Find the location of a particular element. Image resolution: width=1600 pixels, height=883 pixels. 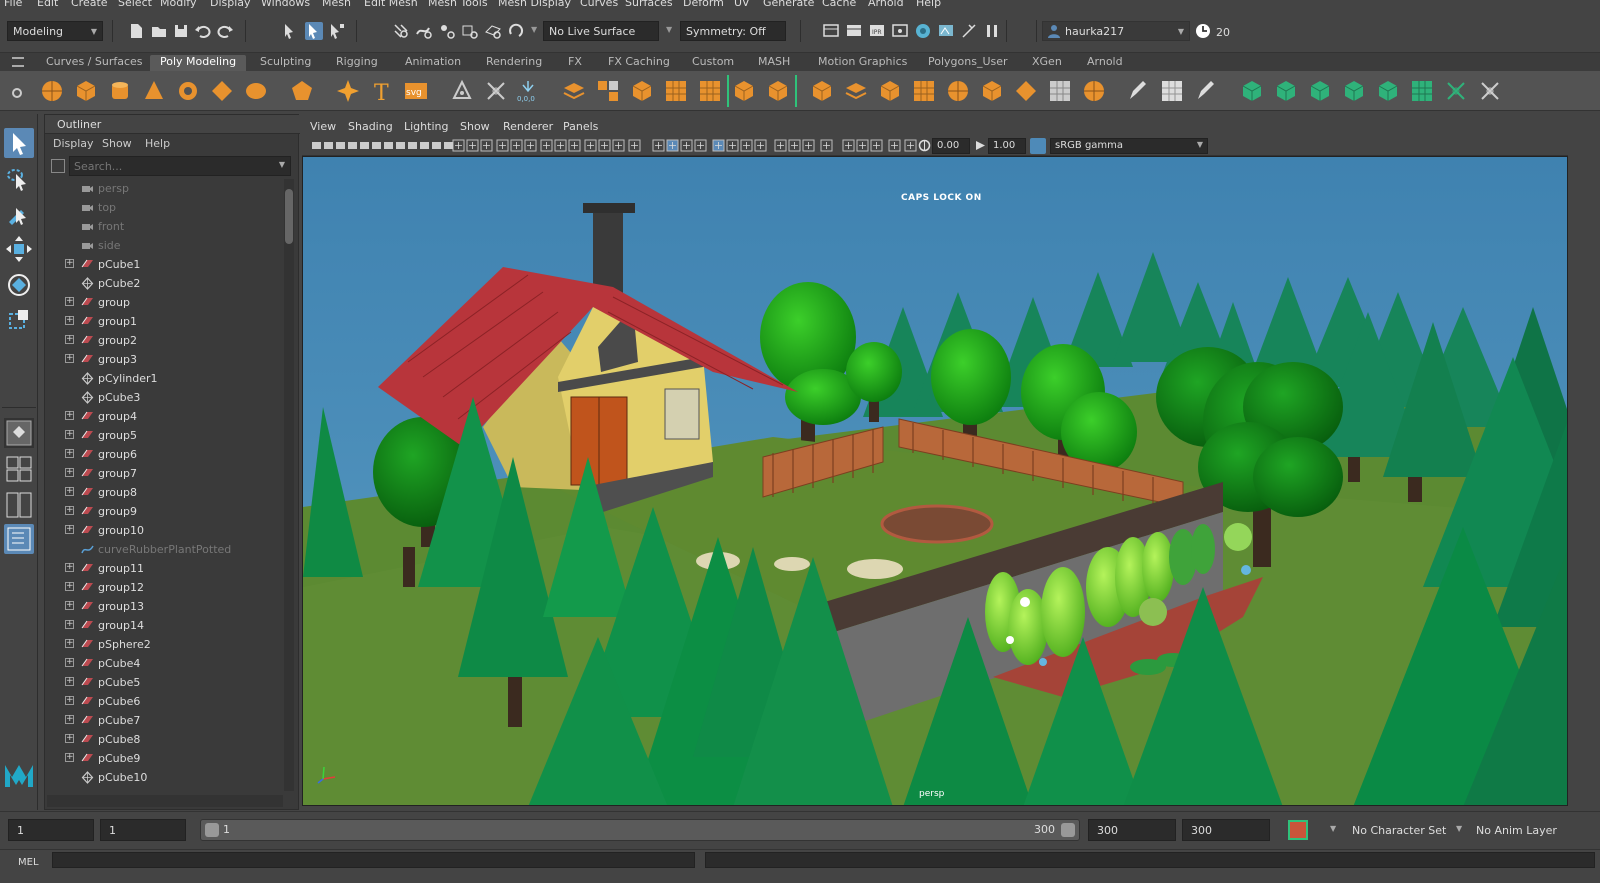

search-input is located at coordinates (174, 166).